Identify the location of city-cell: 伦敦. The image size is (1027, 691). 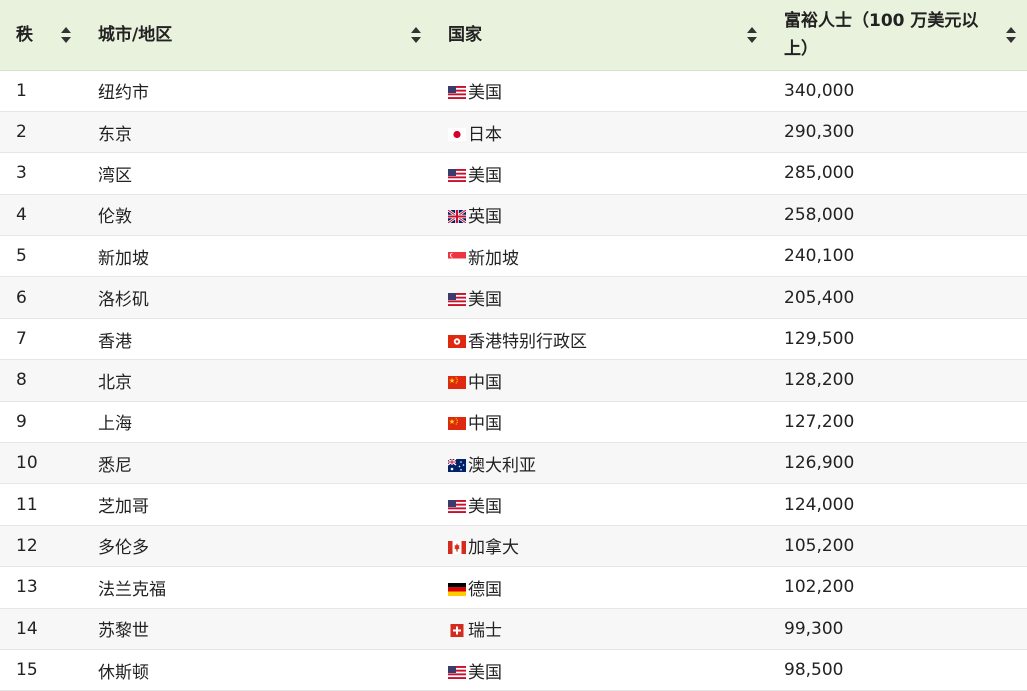
(257, 215).